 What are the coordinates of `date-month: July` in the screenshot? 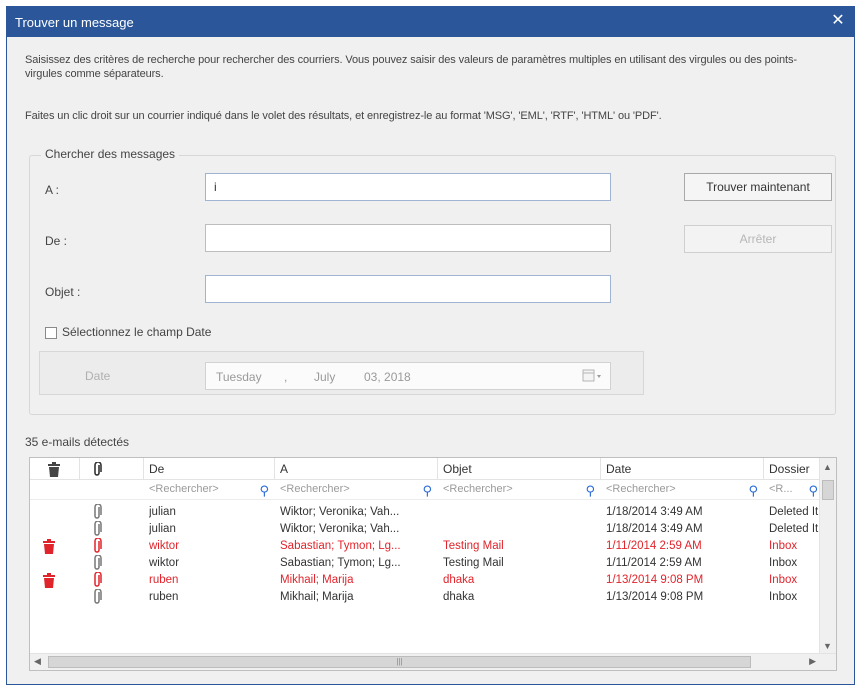 It's located at (324, 377).